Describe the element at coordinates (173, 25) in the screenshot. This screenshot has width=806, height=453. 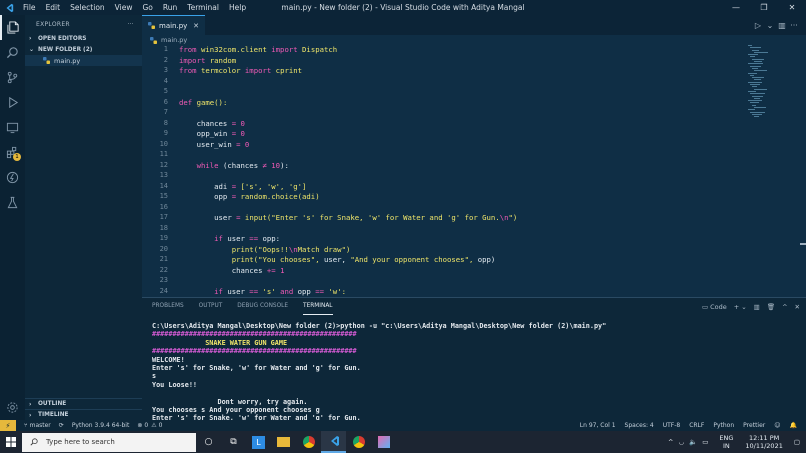
I see `editor-tab-main-py: main.py ✕` at that location.